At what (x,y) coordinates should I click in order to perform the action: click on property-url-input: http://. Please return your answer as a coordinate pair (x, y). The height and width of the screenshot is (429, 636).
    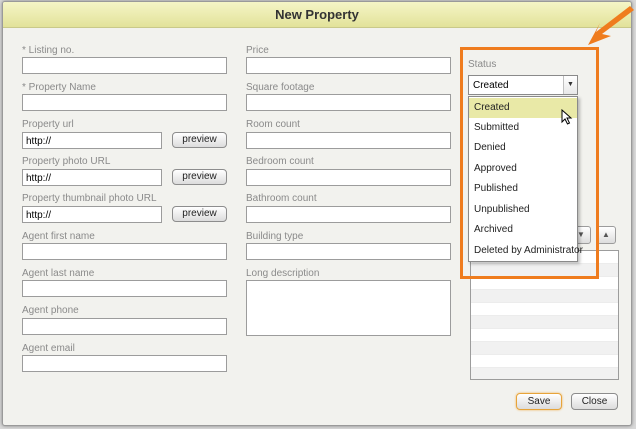
    Looking at the image, I should click on (92, 140).